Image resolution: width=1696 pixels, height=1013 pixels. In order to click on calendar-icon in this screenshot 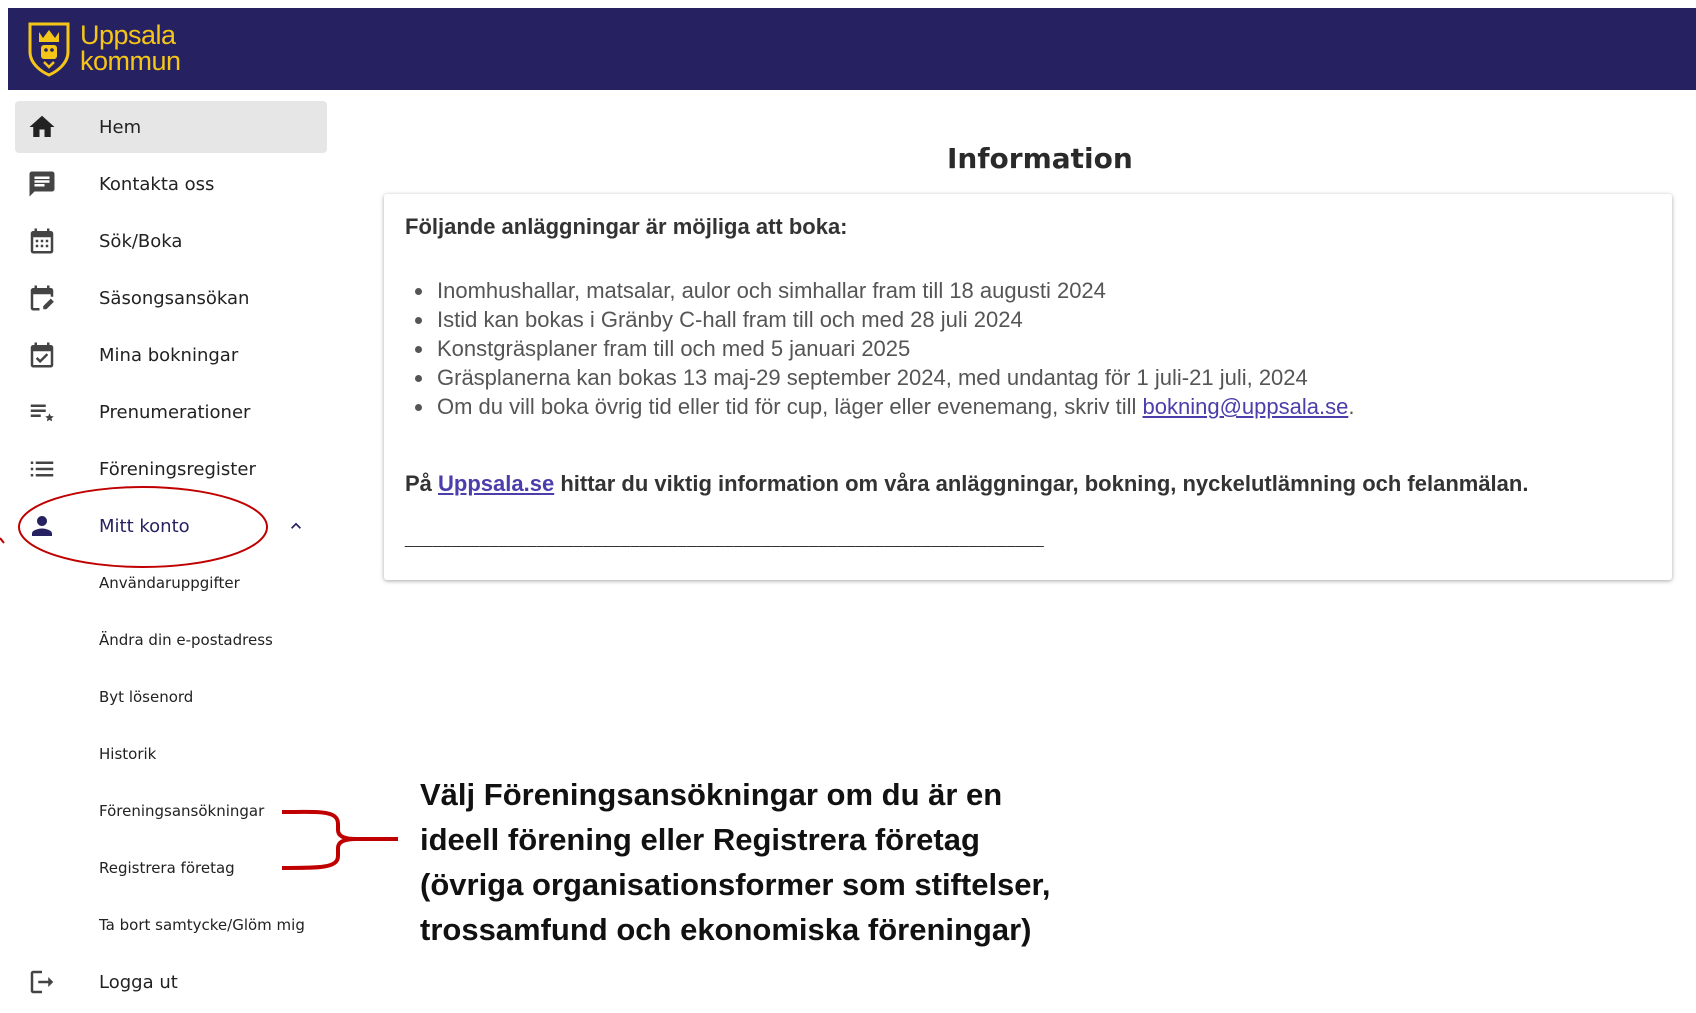, I will do `click(42, 241)`.